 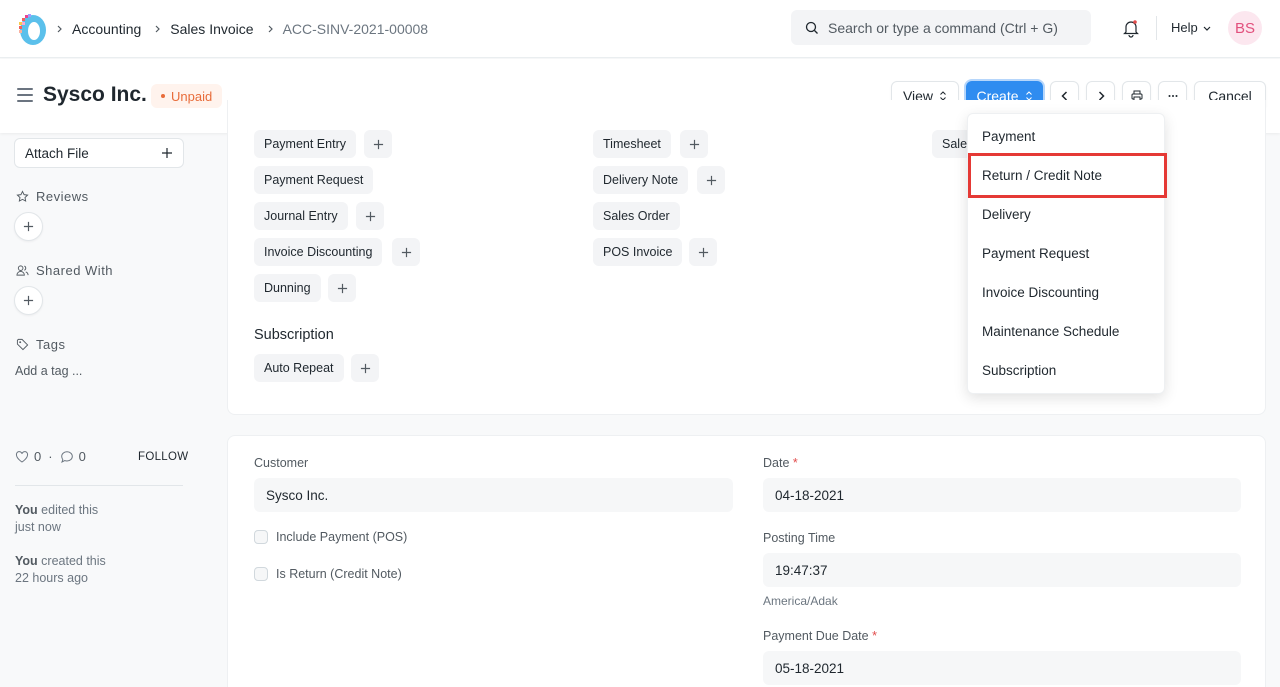 I want to click on customer-field: Sysco Inc., so click(x=493, y=495).